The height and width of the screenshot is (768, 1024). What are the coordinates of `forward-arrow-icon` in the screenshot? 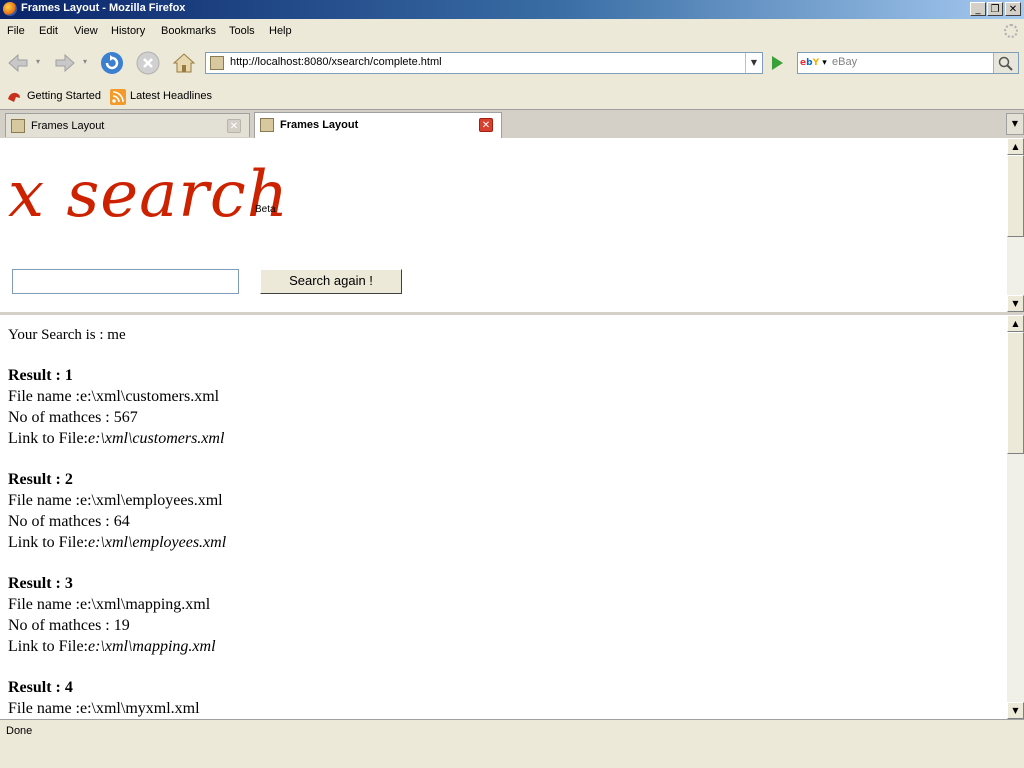 It's located at (65, 63).